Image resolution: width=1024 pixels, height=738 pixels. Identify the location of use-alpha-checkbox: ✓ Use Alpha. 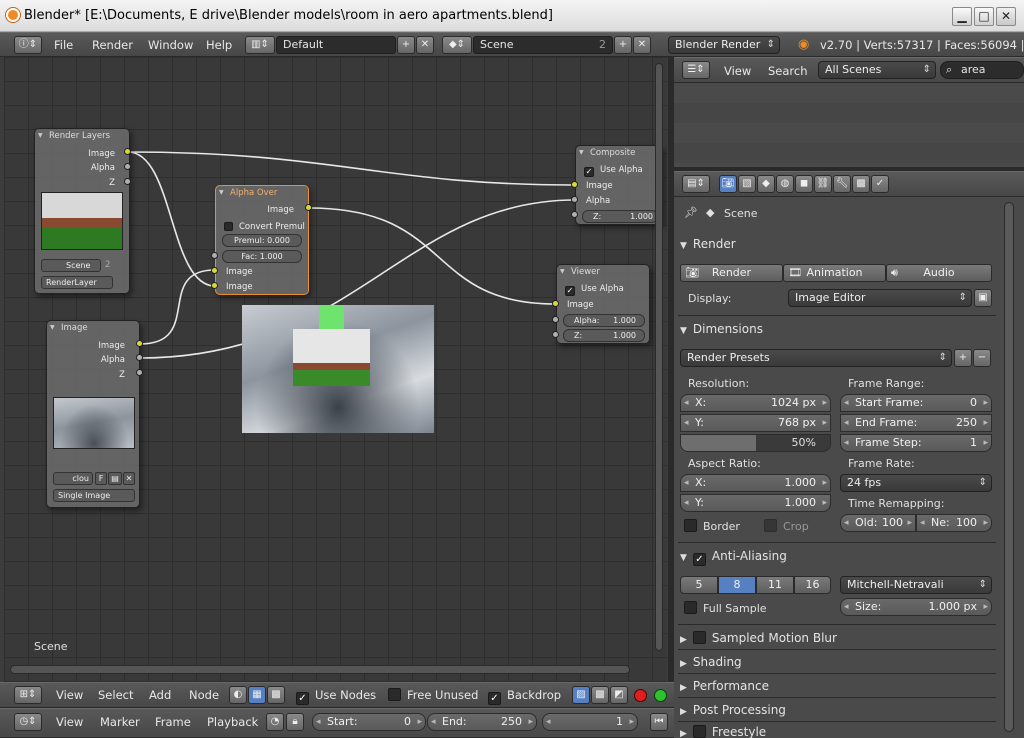
(613, 171).